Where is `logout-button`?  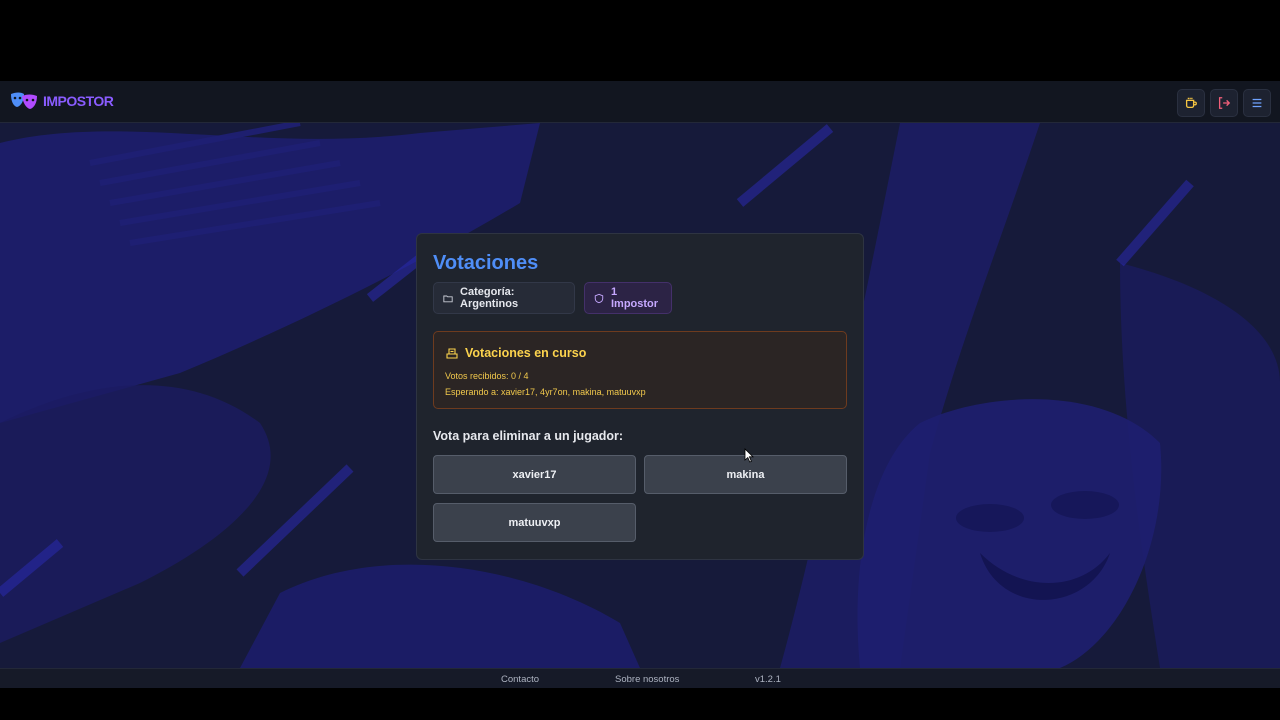
logout-button is located at coordinates (1224, 103).